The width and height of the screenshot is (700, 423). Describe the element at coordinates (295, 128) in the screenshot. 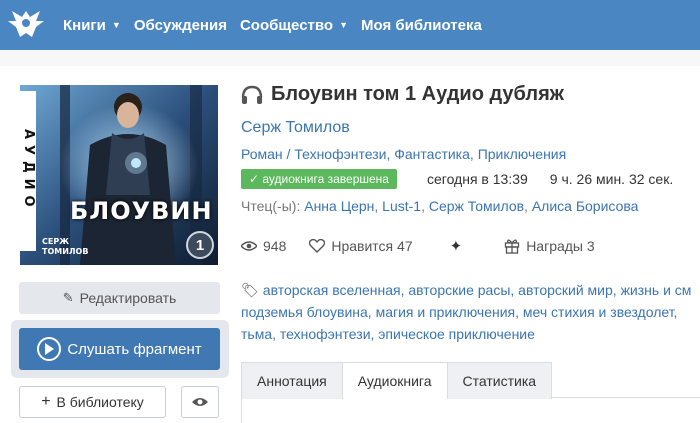

I see `book-author-link: Серж Томилов` at that location.